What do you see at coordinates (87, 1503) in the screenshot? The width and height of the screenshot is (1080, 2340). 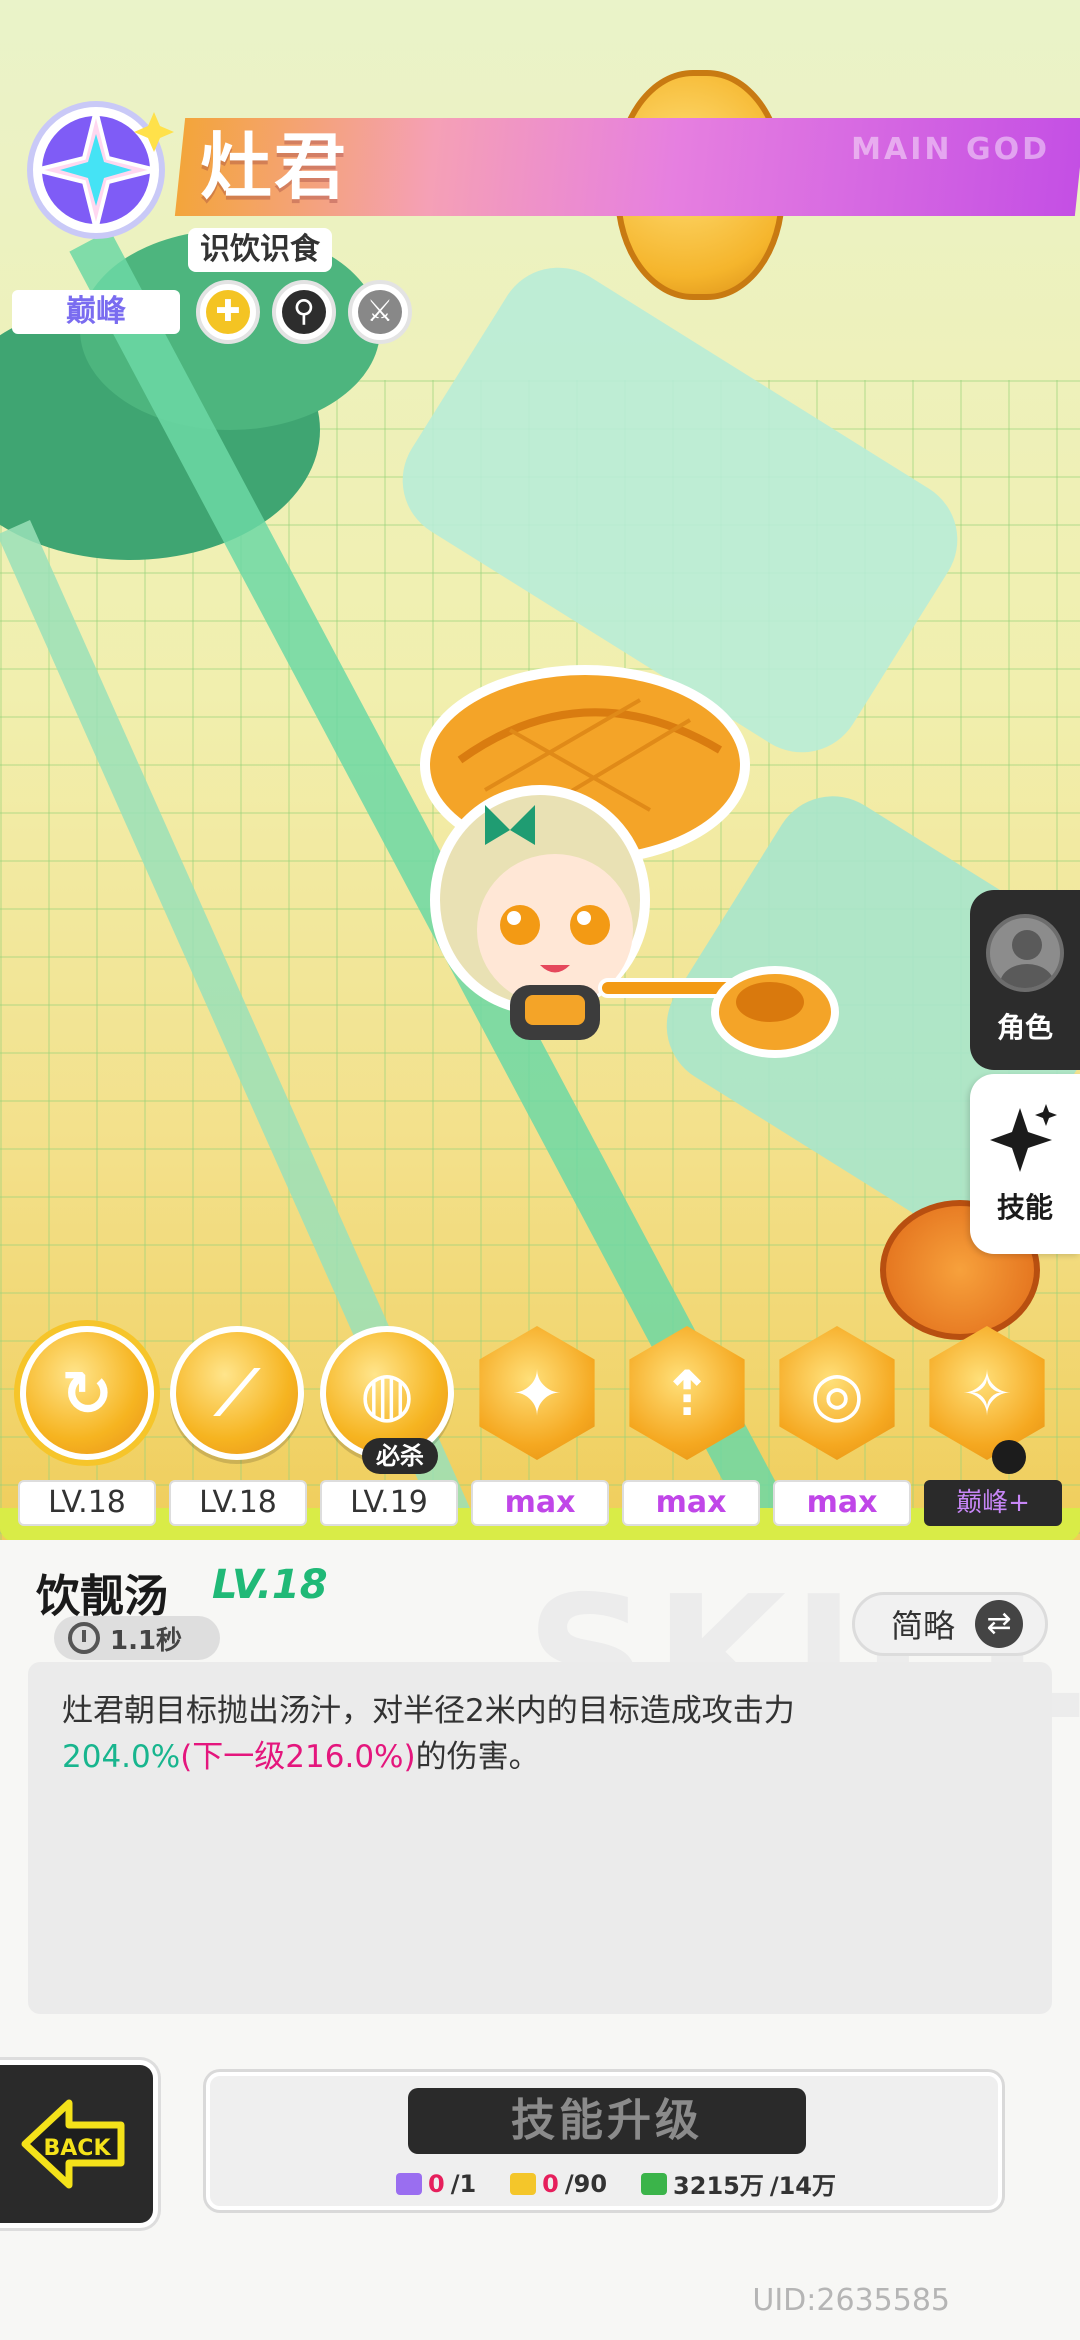 I see `skill-level-1: LV.18` at bounding box center [87, 1503].